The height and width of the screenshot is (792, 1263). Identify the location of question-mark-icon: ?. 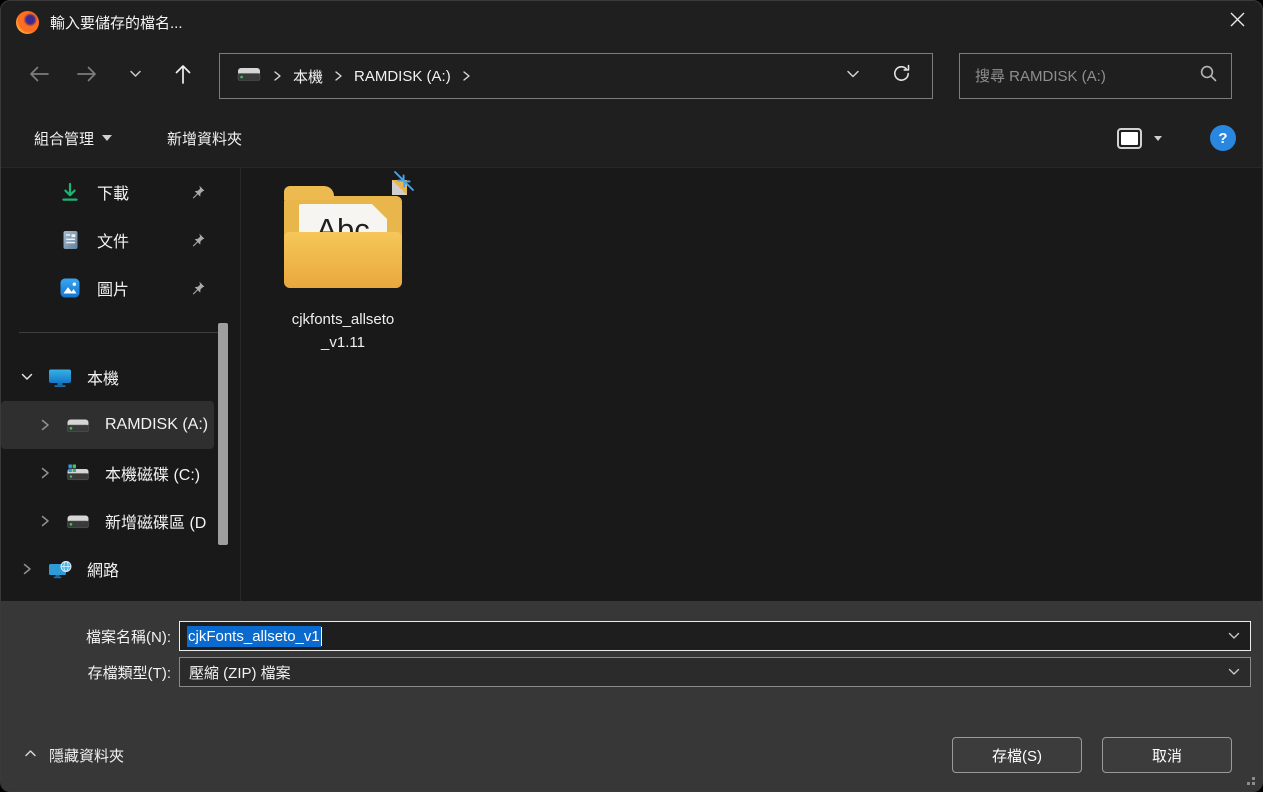
(1223, 138).